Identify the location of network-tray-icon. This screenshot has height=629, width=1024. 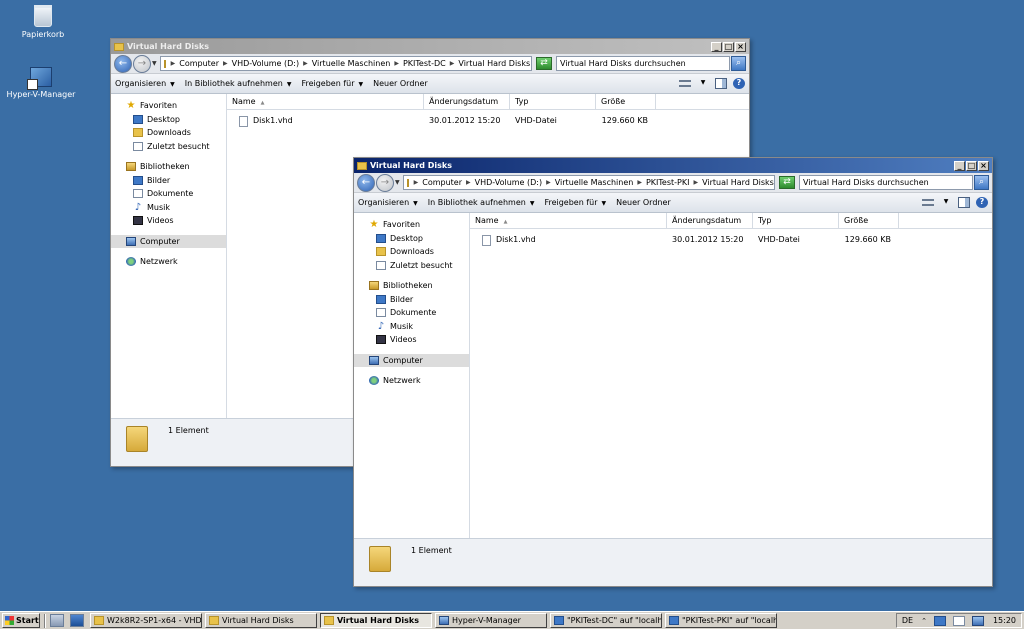
(939, 620).